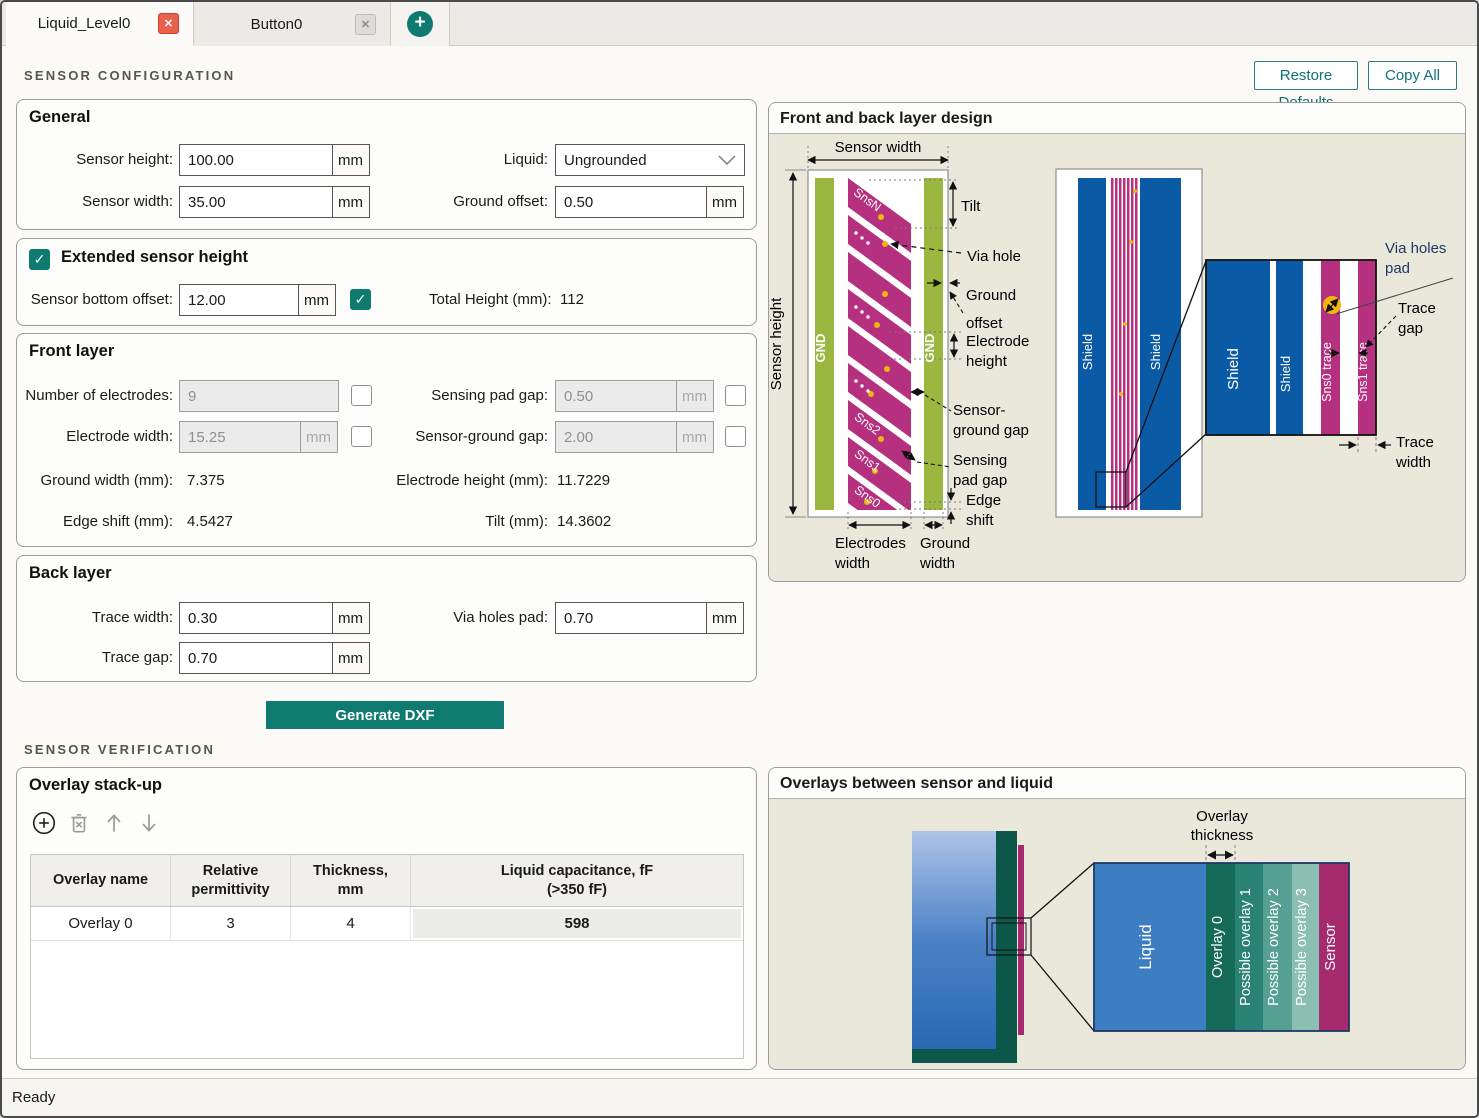  What do you see at coordinates (360, 299) in the screenshot?
I see `sensor-bottom-offset-checkbox: ✓` at bounding box center [360, 299].